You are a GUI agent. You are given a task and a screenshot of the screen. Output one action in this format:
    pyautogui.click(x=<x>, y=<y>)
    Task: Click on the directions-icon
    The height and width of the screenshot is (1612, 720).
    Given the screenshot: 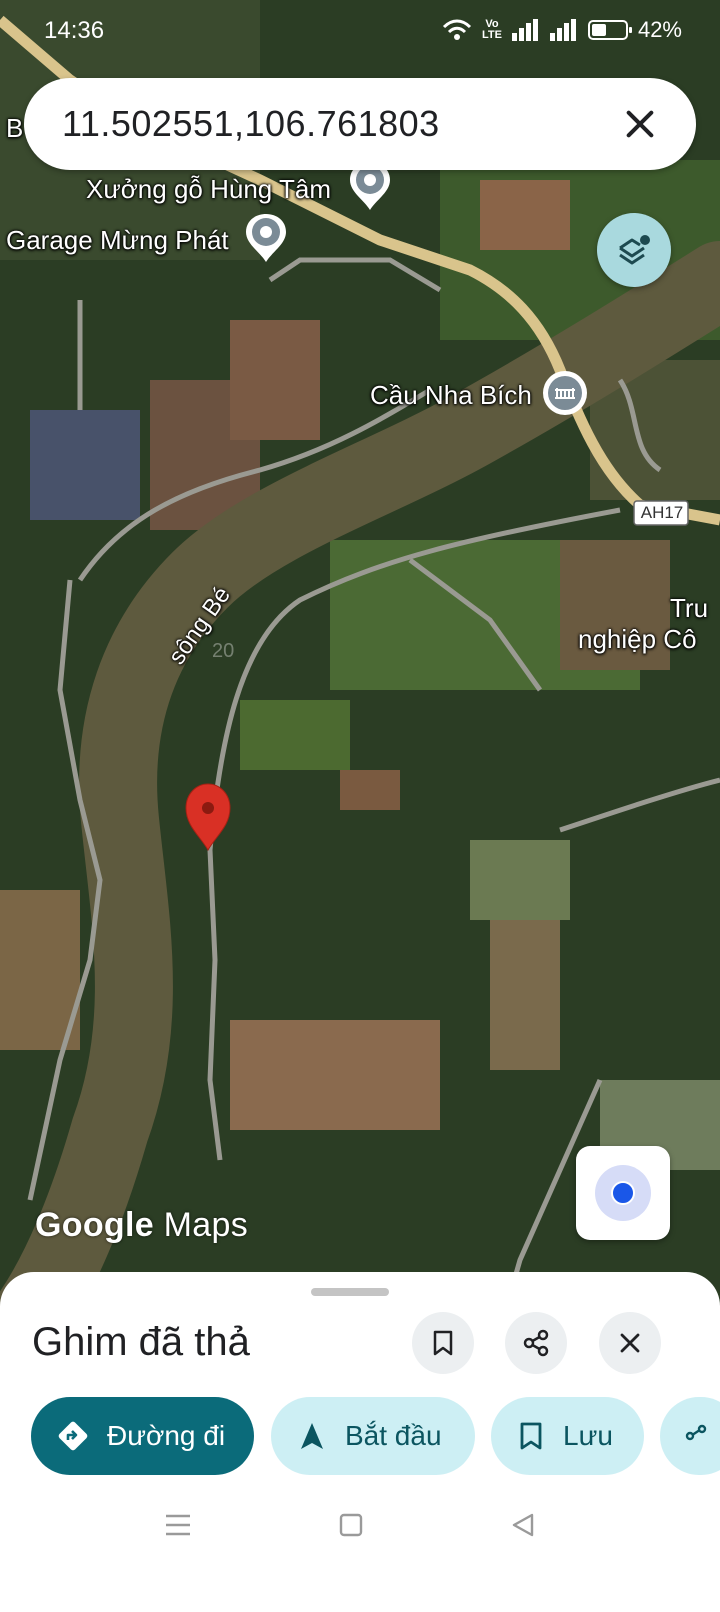 What is the action you would take?
    pyautogui.click(x=73, y=1436)
    